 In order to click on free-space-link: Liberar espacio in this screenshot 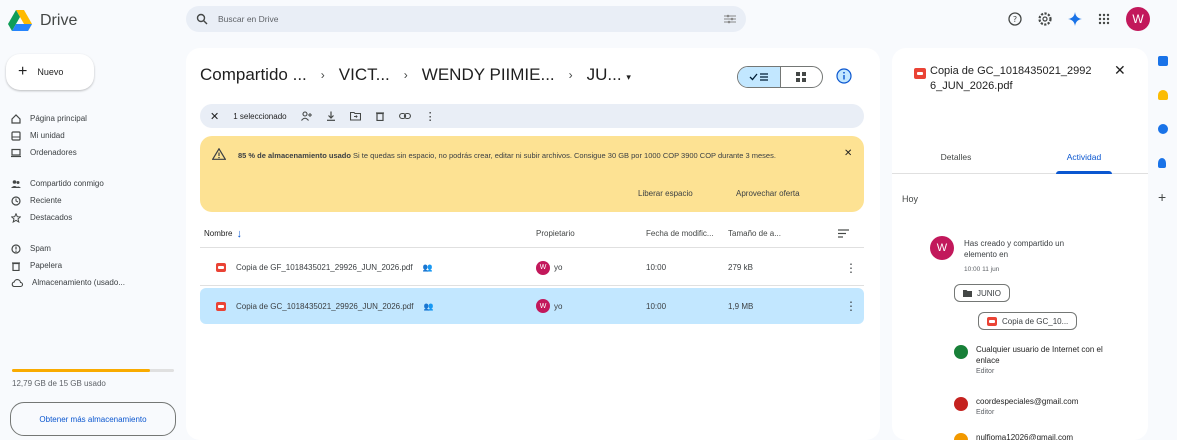, I will do `click(665, 193)`.